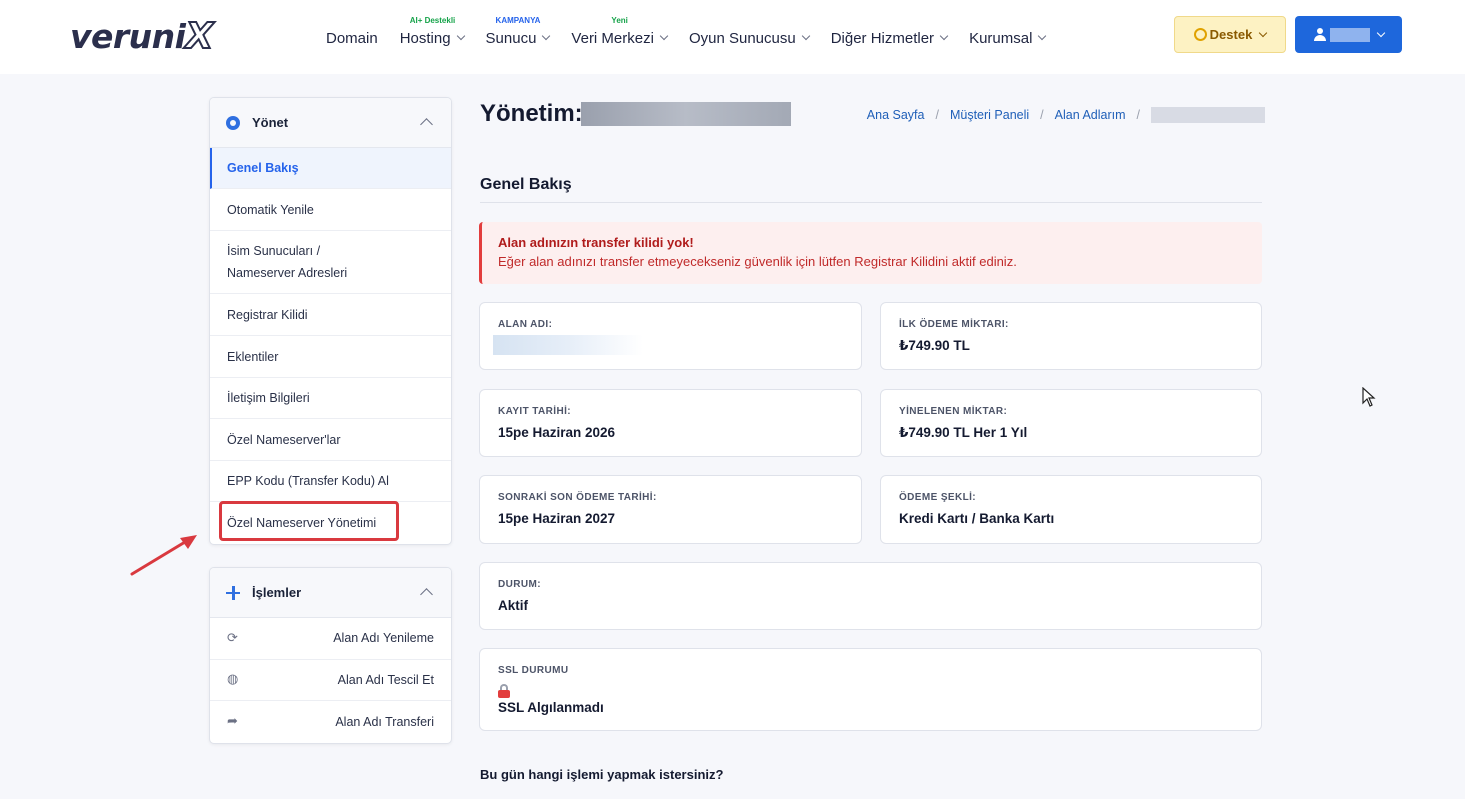 This screenshot has width=1465, height=799. Describe the element at coordinates (518, 31) in the screenshot. I see `nav-sunucu: KAMPANYA Sunucu` at that location.